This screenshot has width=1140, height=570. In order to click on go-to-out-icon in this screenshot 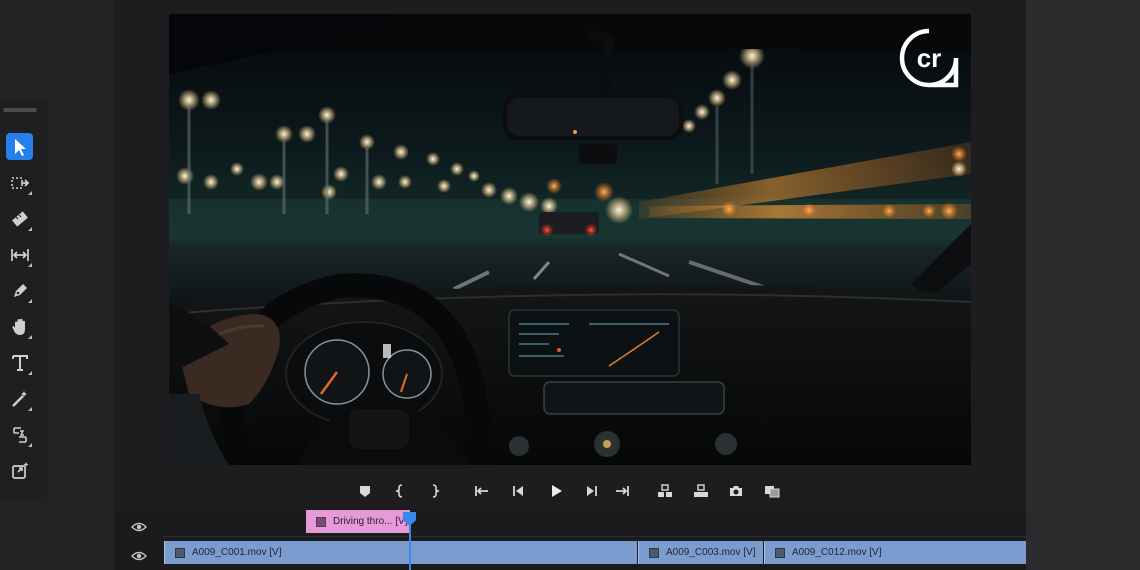, I will do `click(622, 491)`.